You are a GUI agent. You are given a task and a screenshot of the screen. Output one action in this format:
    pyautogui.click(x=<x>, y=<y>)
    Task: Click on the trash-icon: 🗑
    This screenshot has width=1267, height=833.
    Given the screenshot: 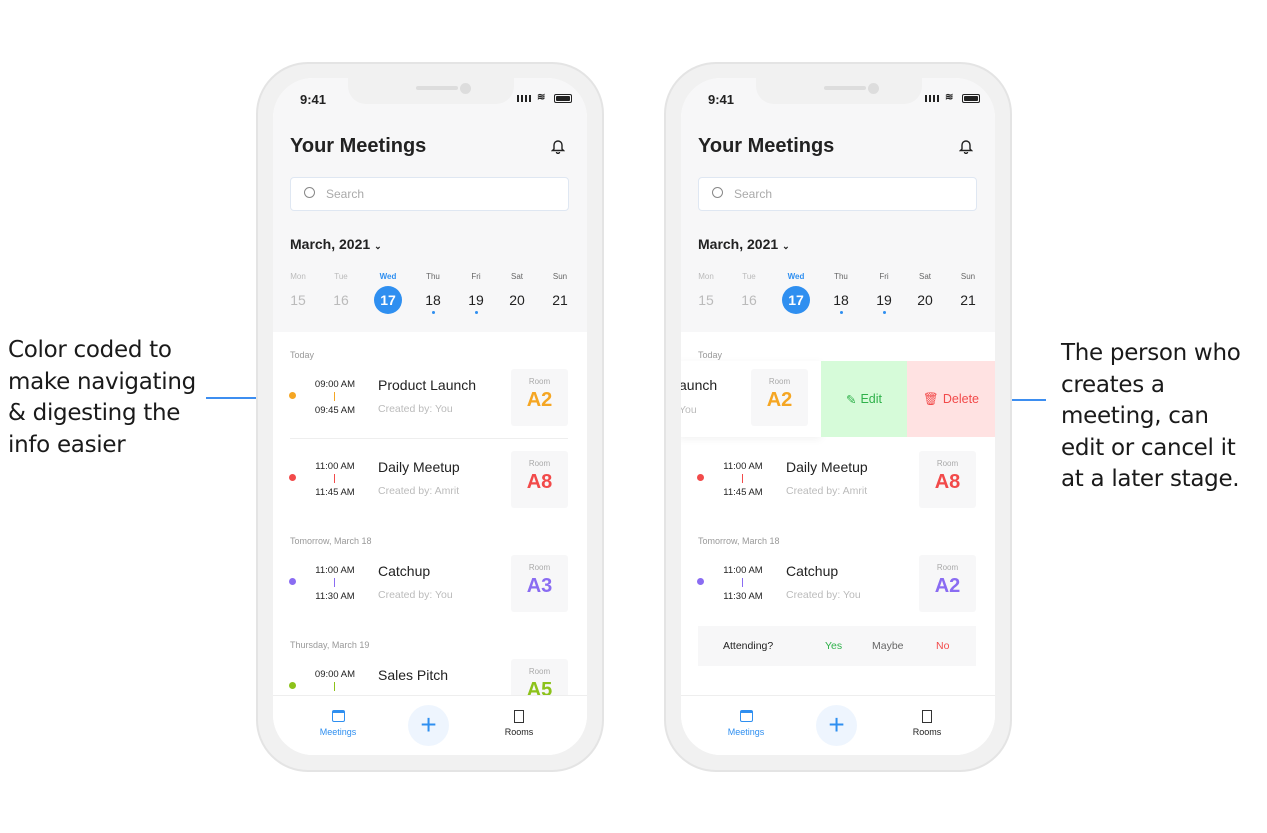 What is the action you would take?
    pyautogui.click(x=930, y=398)
    